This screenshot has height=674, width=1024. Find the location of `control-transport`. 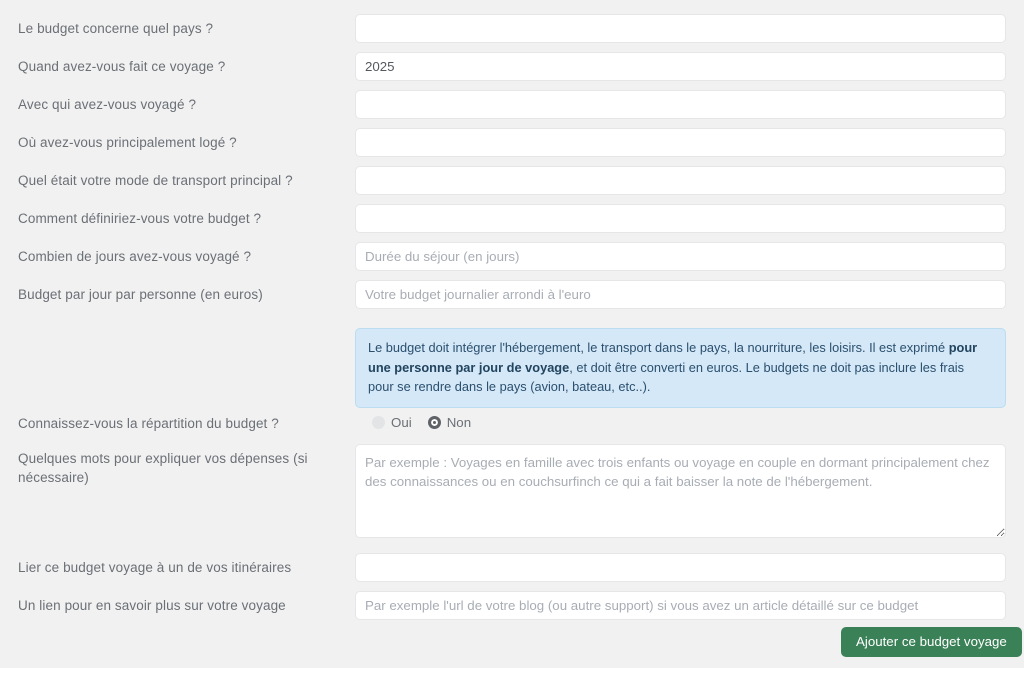

control-transport is located at coordinates (680, 180).